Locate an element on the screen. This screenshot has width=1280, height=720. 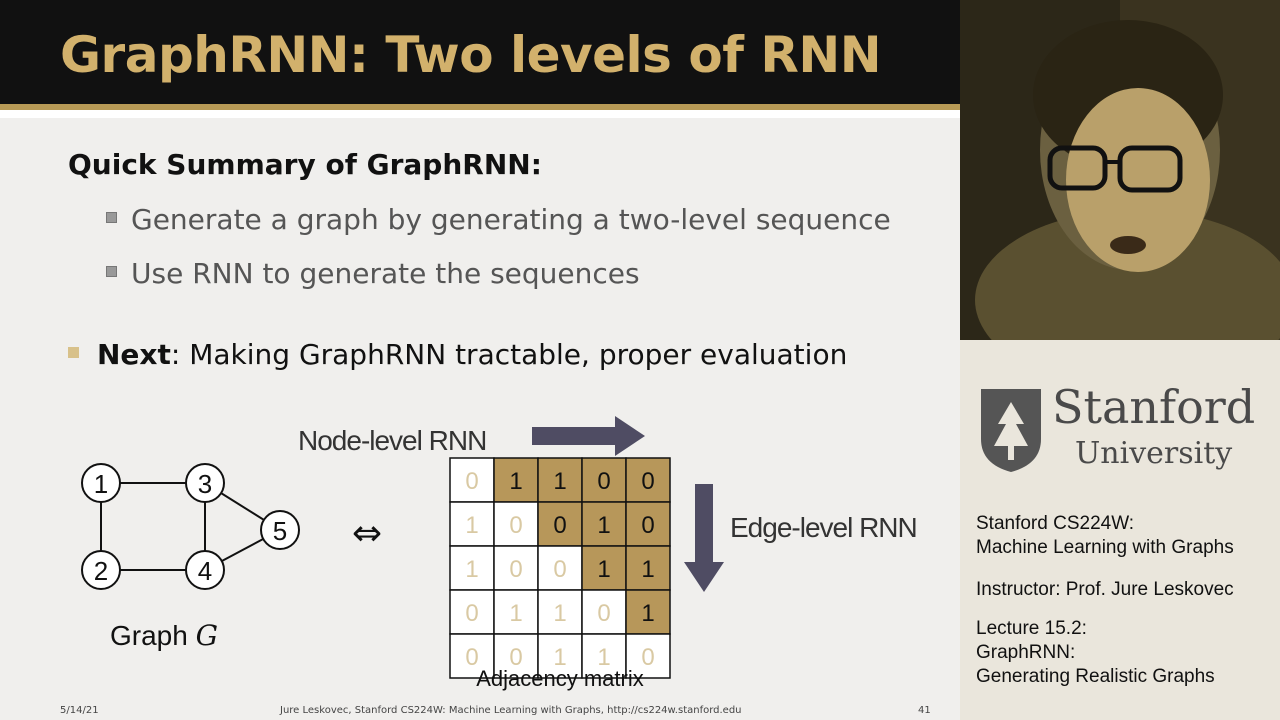
graph-node-2: 2 is located at coordinates (101, 570).